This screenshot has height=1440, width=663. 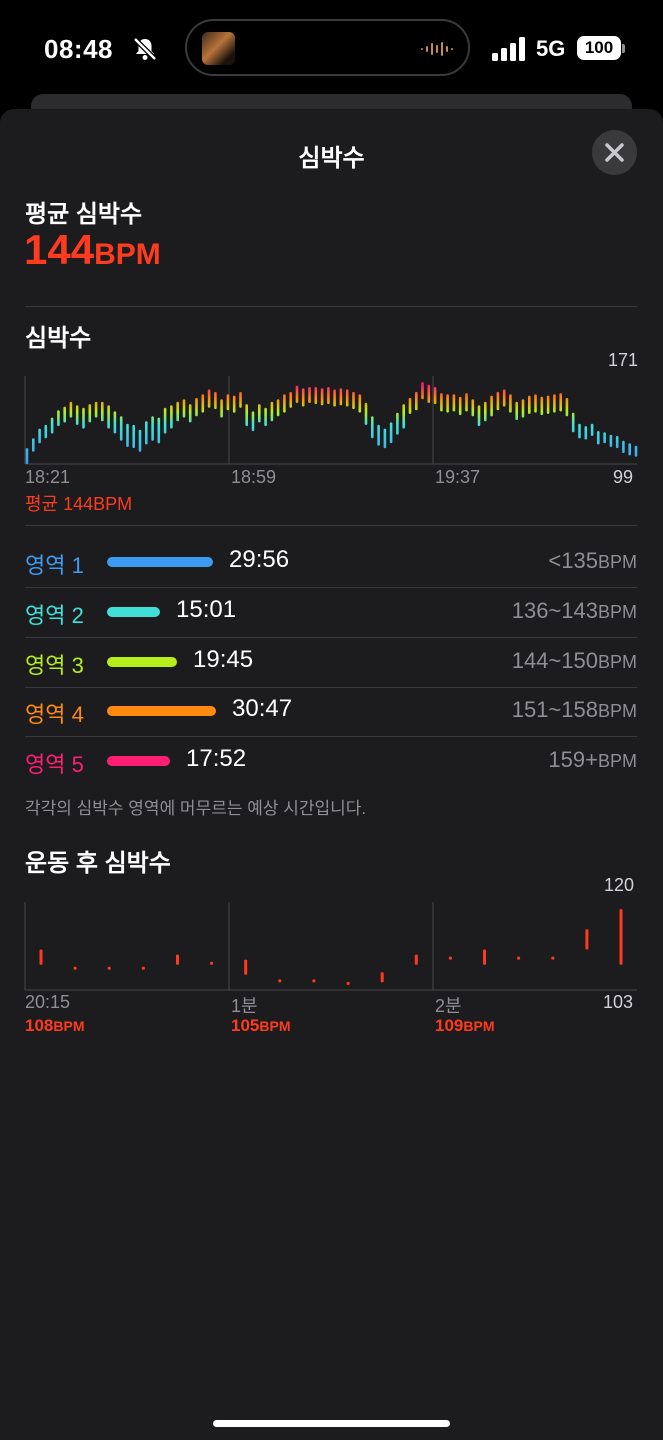 I want to click on zone-range-value: 144~150, so click(x=554, y=660).